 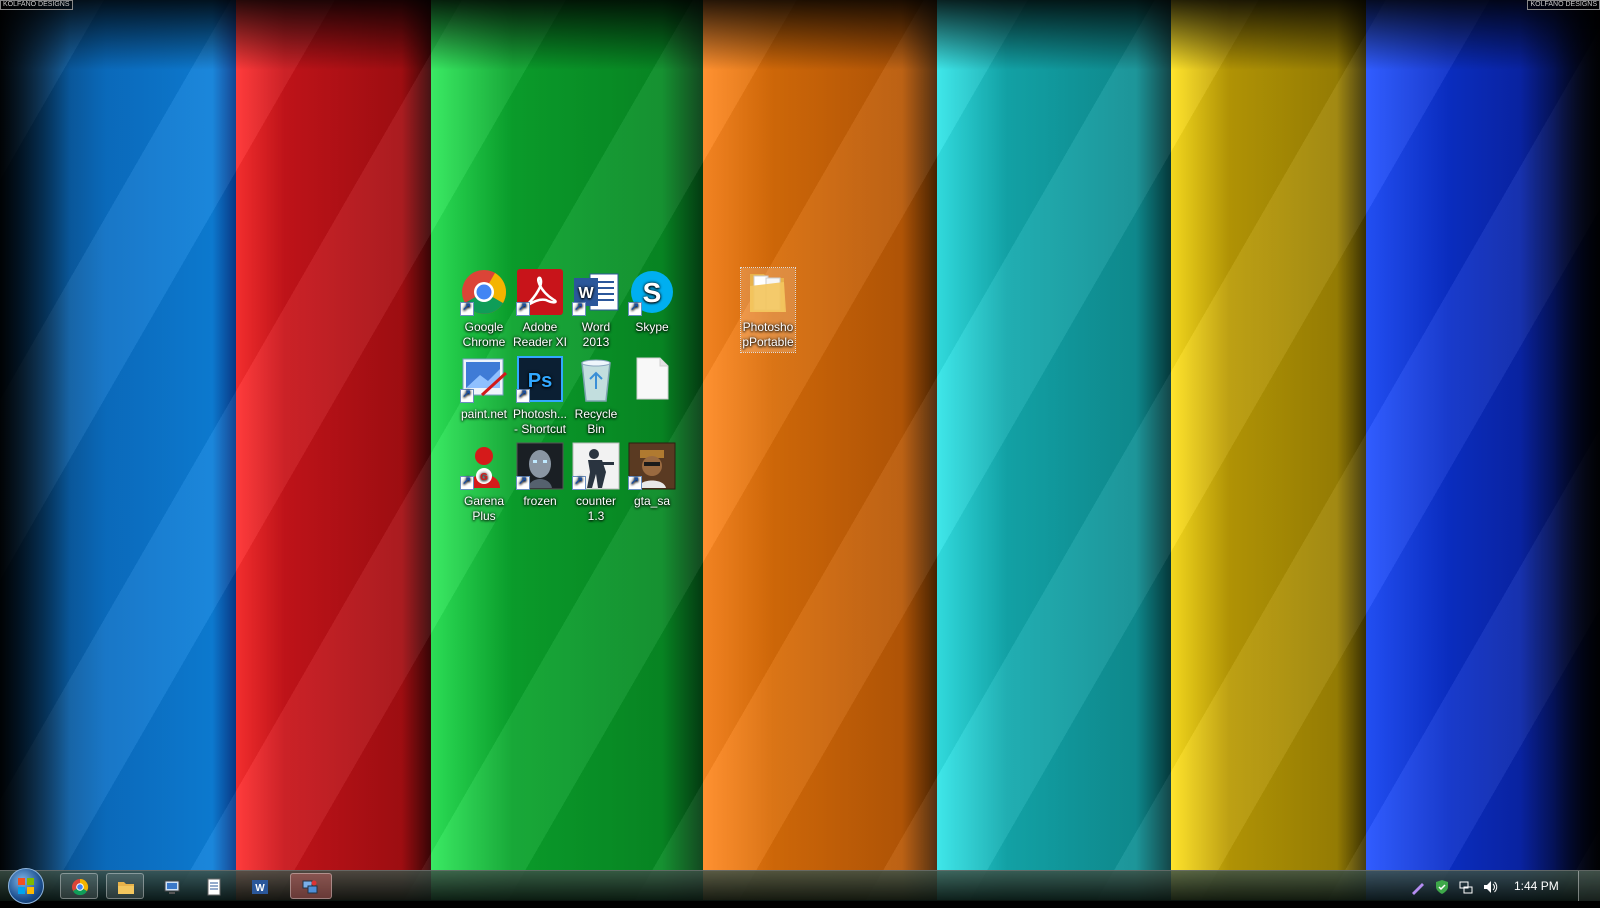 I want to click on desktop-icon-google-chrome: Google Chrome, so click(x=484, y=309).